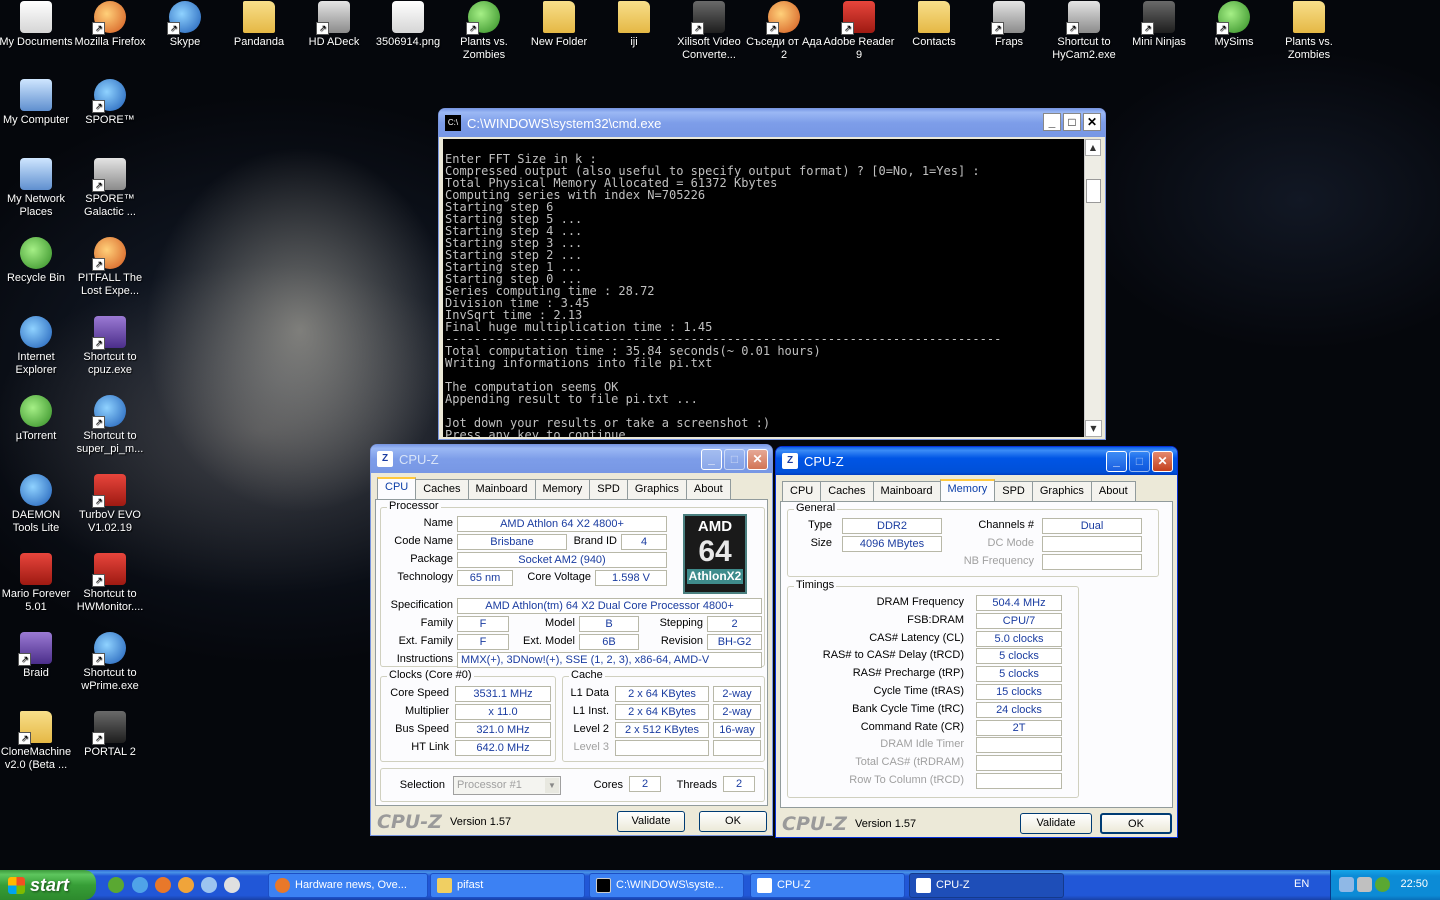 The image size is (1440, 900). What do you see at coordinates (772, 123) in the screenshot?
I see `cmd-titlebar: C:\ C:\WINDOWS\system32\cmd.exe _ □ ✕` at bounding box center [772, 123].